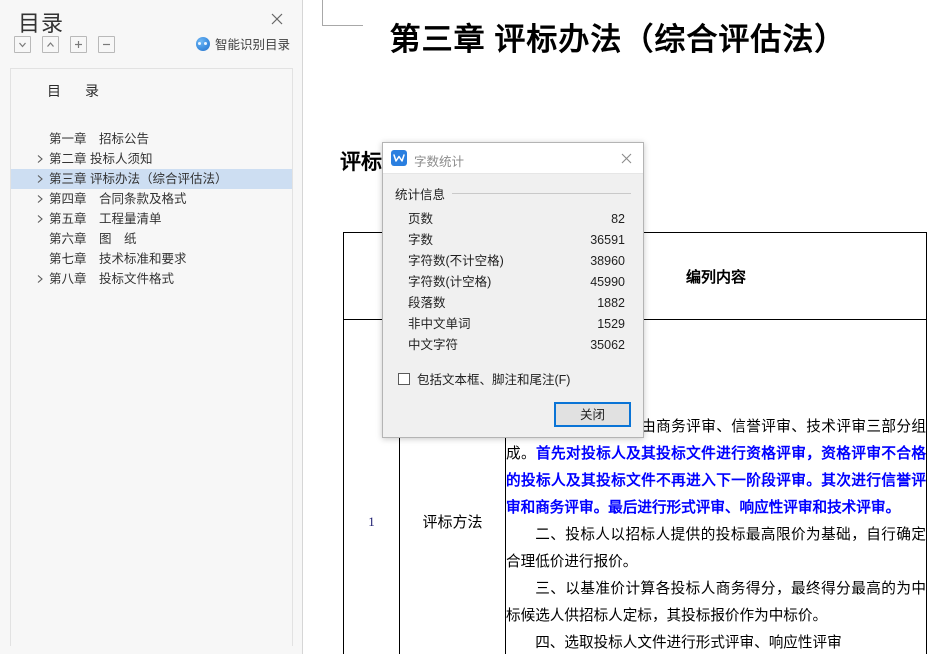 This screenshot has height=654, width=933. I want to click on stat-row: 页数 82, so click(513, 219).